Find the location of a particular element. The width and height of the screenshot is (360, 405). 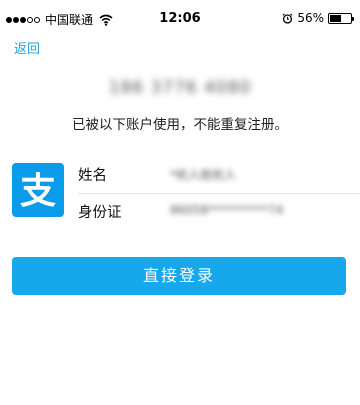

row-divider is located at coordinates (219, 193).